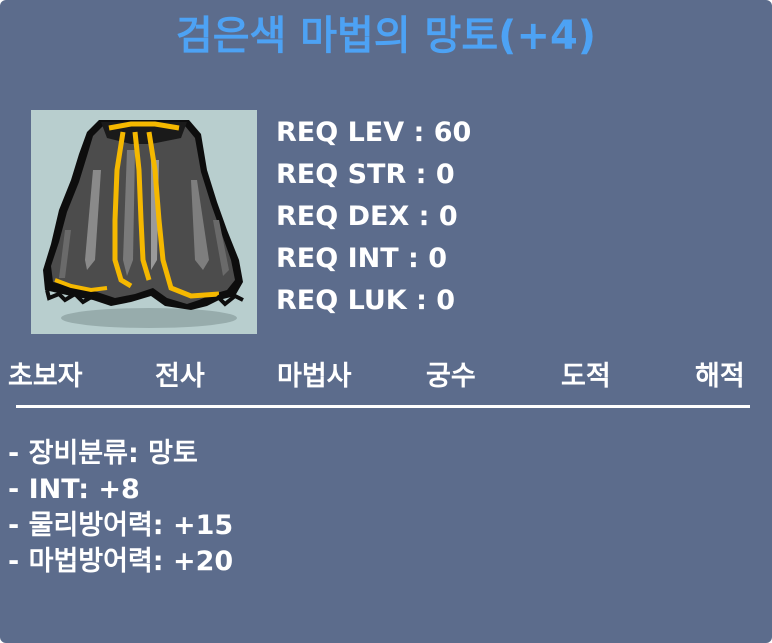  What do you see at coordinates (362, 258) in the screenshot?
I see `req-int: REQ INT : 0` at bounding box center [362, 258].